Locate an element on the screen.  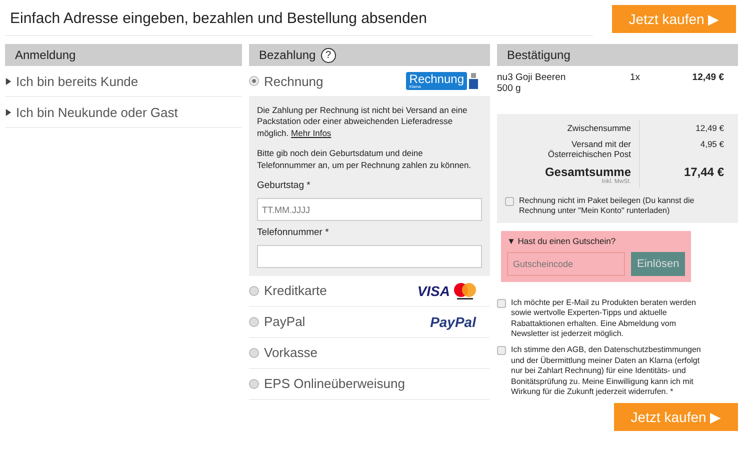
total-value: 4,95 € is located at coordinates (712, 144).